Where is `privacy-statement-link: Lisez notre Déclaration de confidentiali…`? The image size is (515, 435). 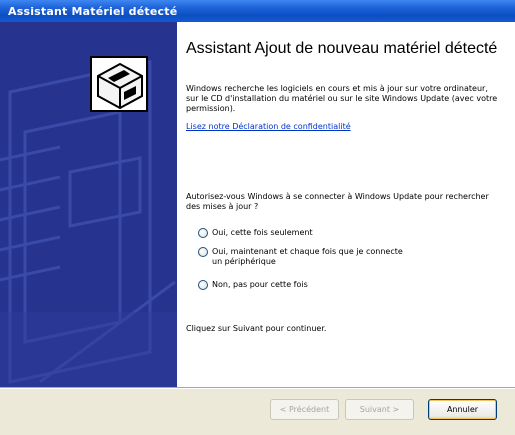
privacy-statement-link: Lisez notre Déclaration de confidentiali… is located at coordinates (268, 126).